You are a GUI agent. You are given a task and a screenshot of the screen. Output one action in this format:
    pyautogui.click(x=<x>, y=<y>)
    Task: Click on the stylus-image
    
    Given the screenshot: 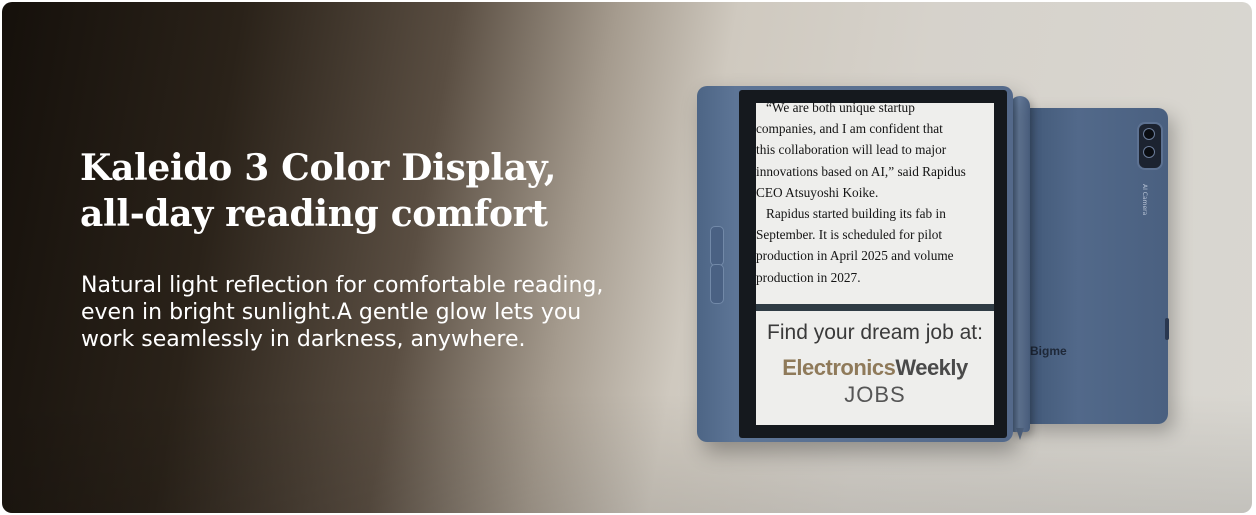 What is the action you would take?
    pyautogui.click(x=1020, y=264)
    